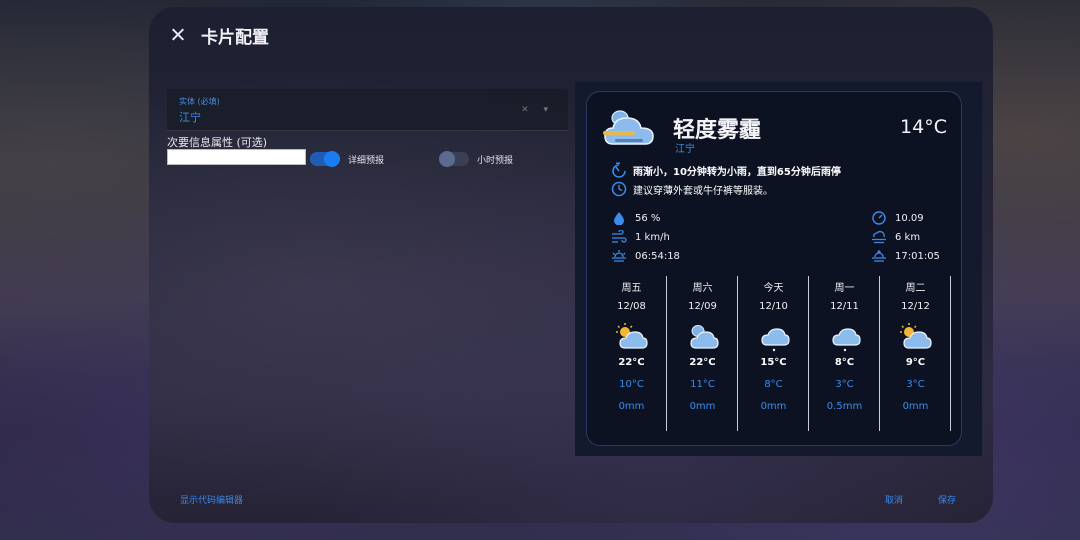 The height and width of the screenshot is (540, 1080). What do you see at coordinates (947, 499) in the screenshot?
I see `save-button: 保存` at bounding box center [947, 499].